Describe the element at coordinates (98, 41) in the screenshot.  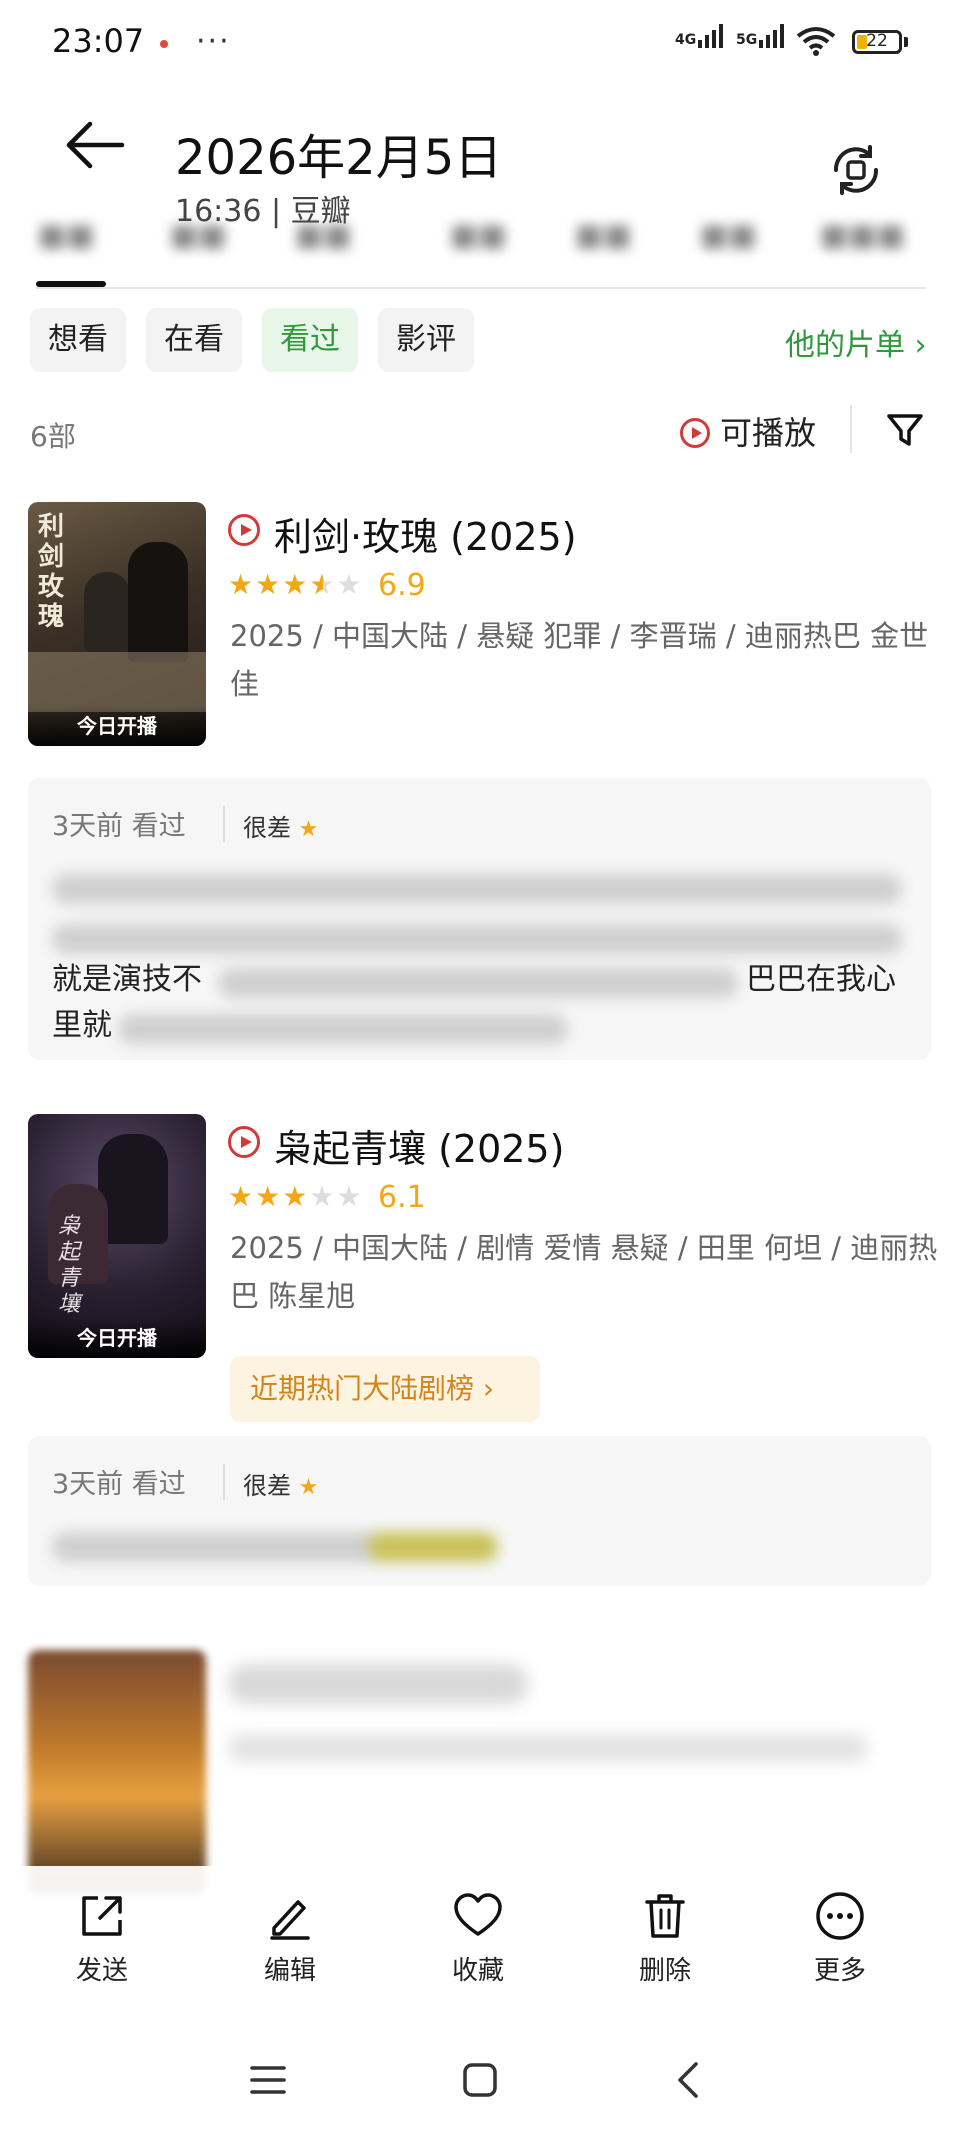
I see `status-time: 23:07` at that location.